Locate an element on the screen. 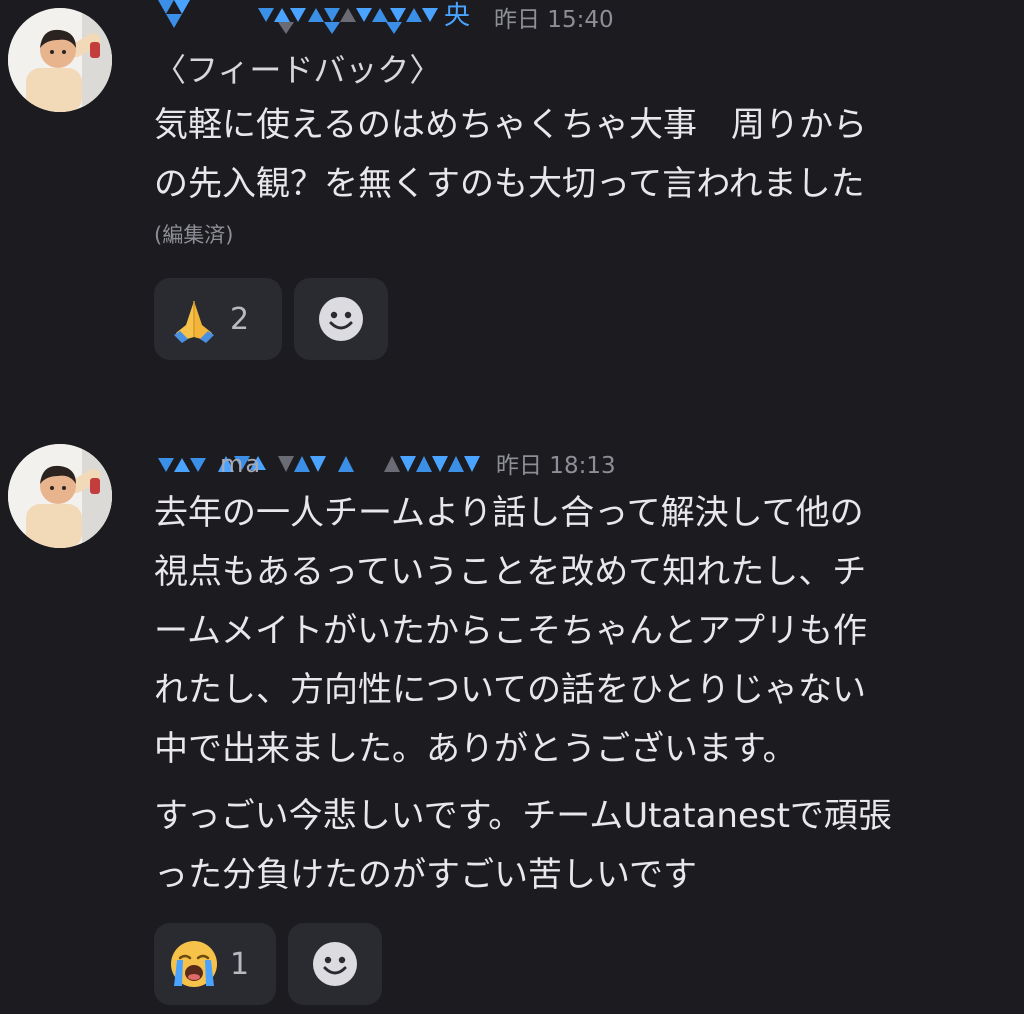  reaction-count: 1 is located at coordinates (240, 964).